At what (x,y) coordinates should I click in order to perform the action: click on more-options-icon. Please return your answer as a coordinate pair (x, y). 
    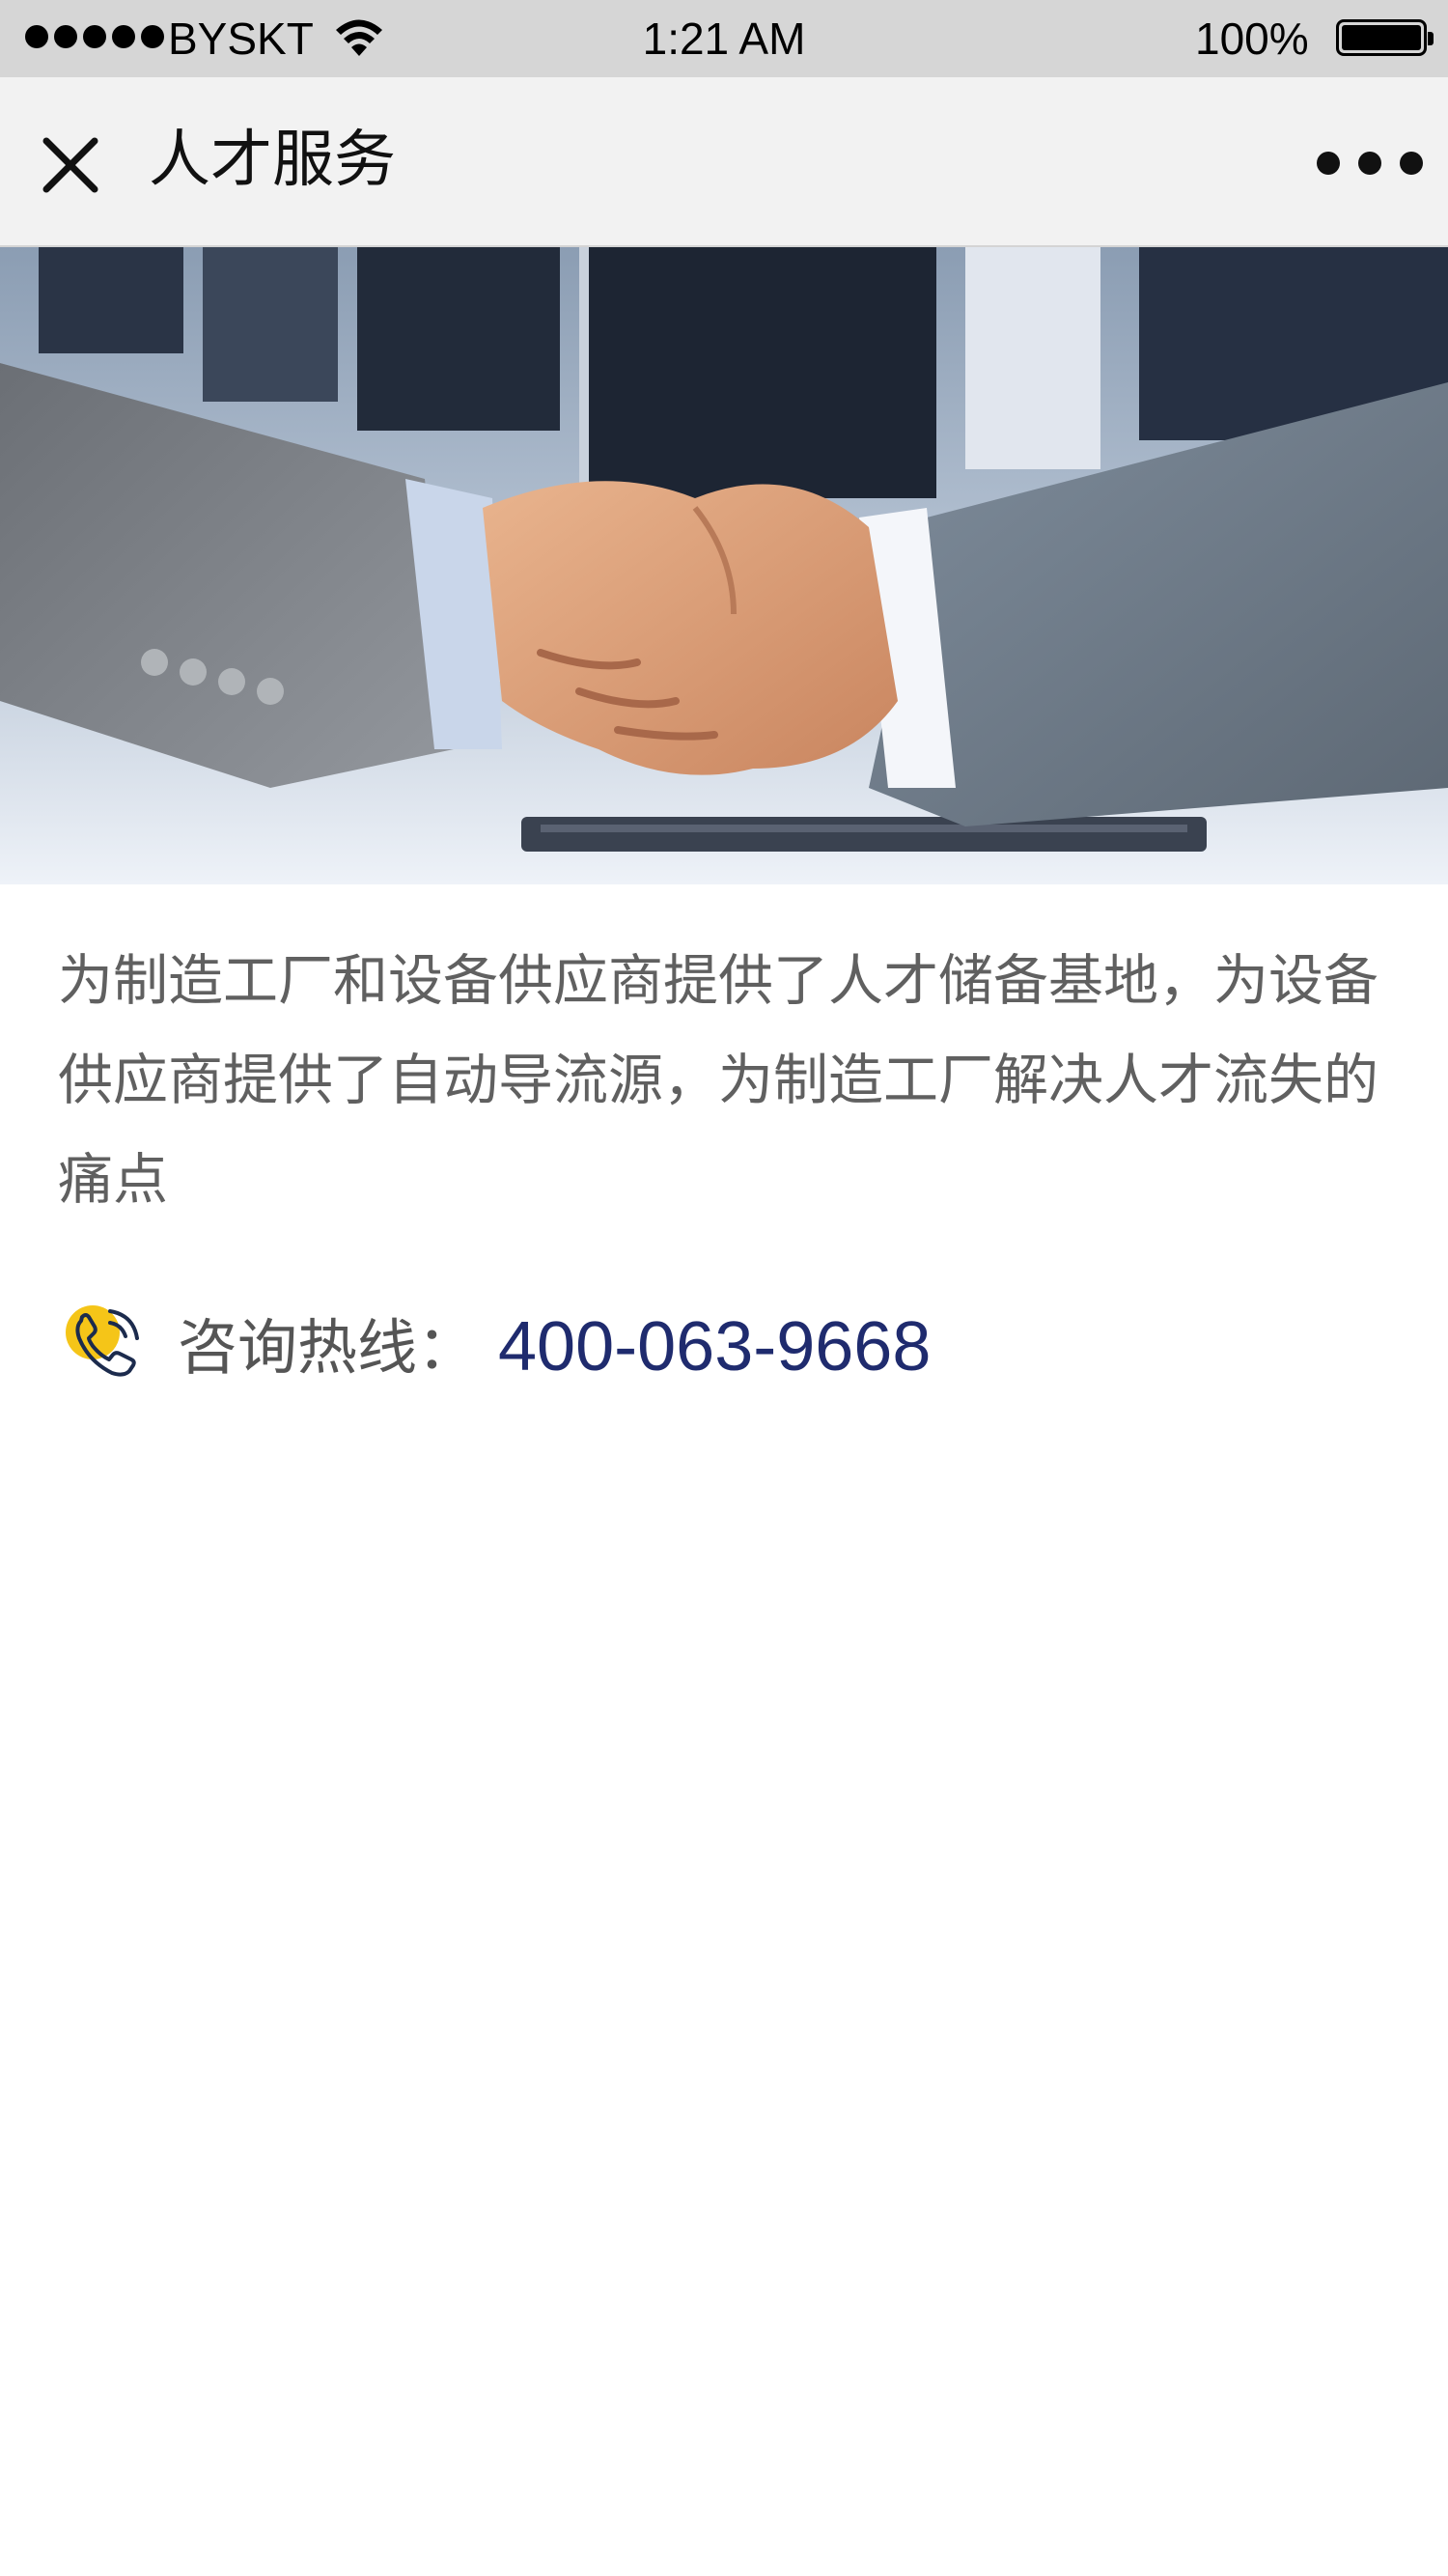
    Looking at the image, I should click on (1370, 163).